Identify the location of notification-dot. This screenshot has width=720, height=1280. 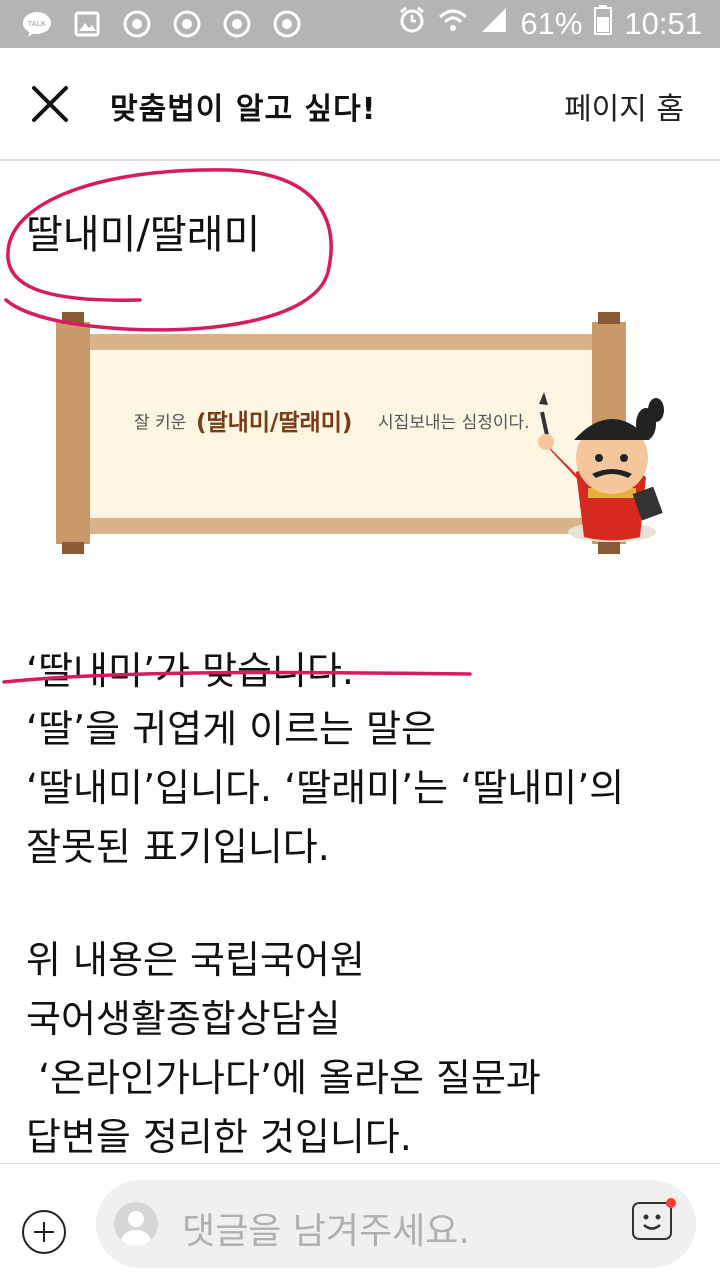
(671, 1203).